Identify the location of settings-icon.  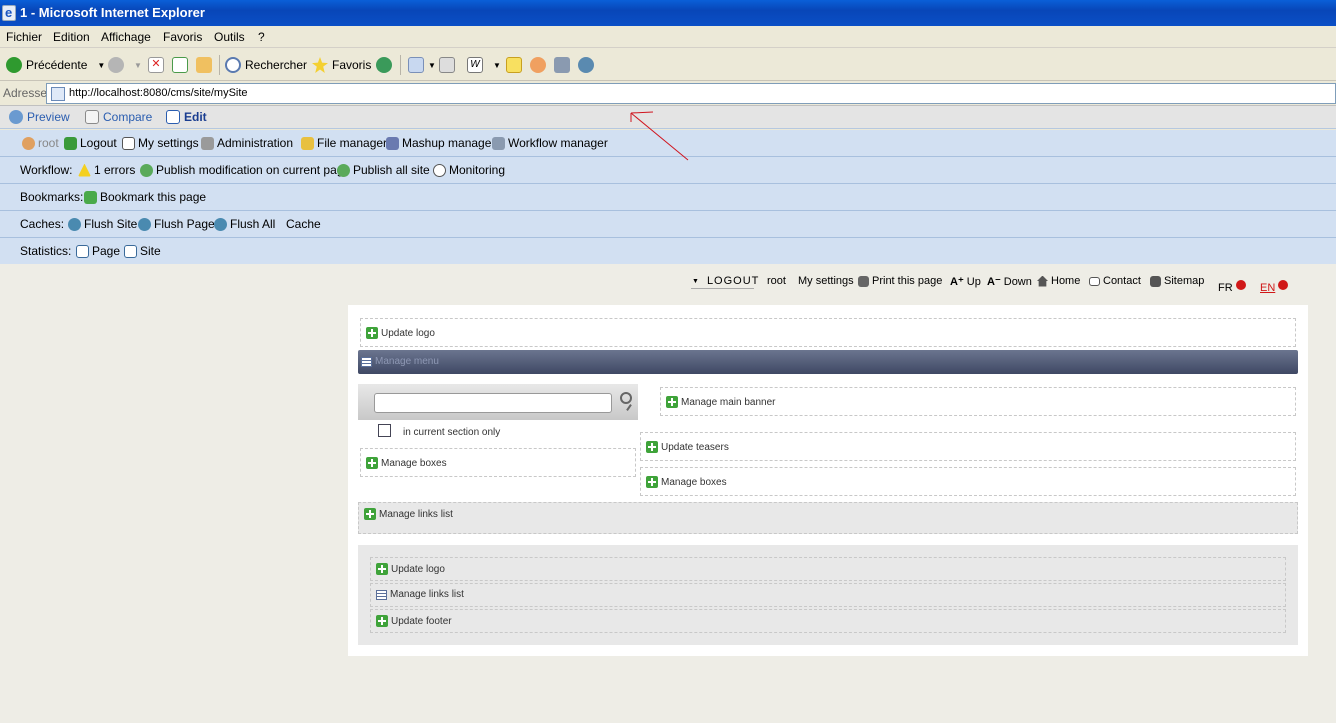
(128, 143).